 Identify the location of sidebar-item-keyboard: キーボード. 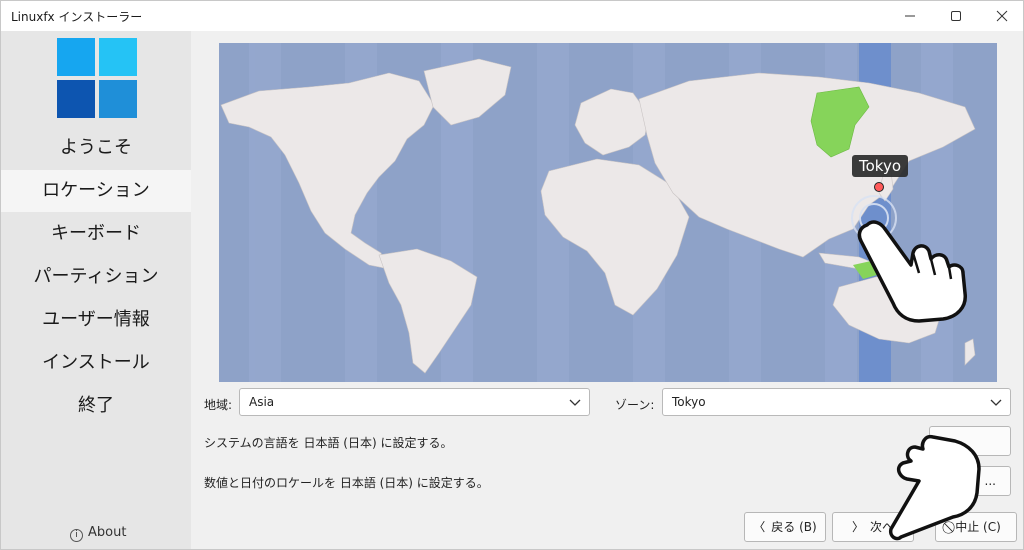
(96, 233).